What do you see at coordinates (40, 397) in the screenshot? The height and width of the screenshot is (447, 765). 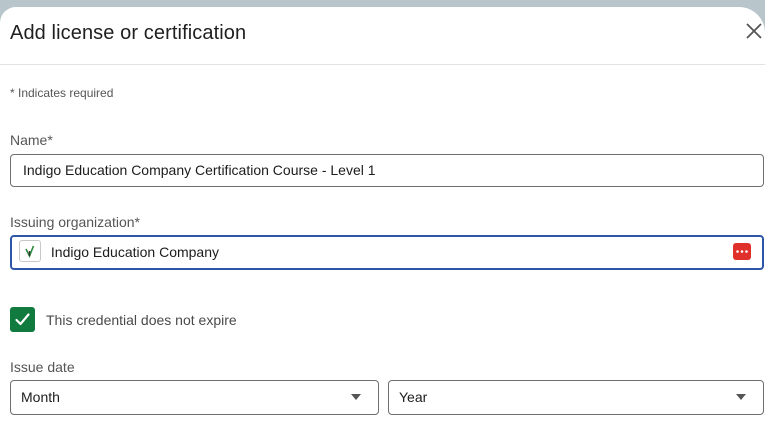 I see `issue-month-value: Month` at bounding box center [40, 397].